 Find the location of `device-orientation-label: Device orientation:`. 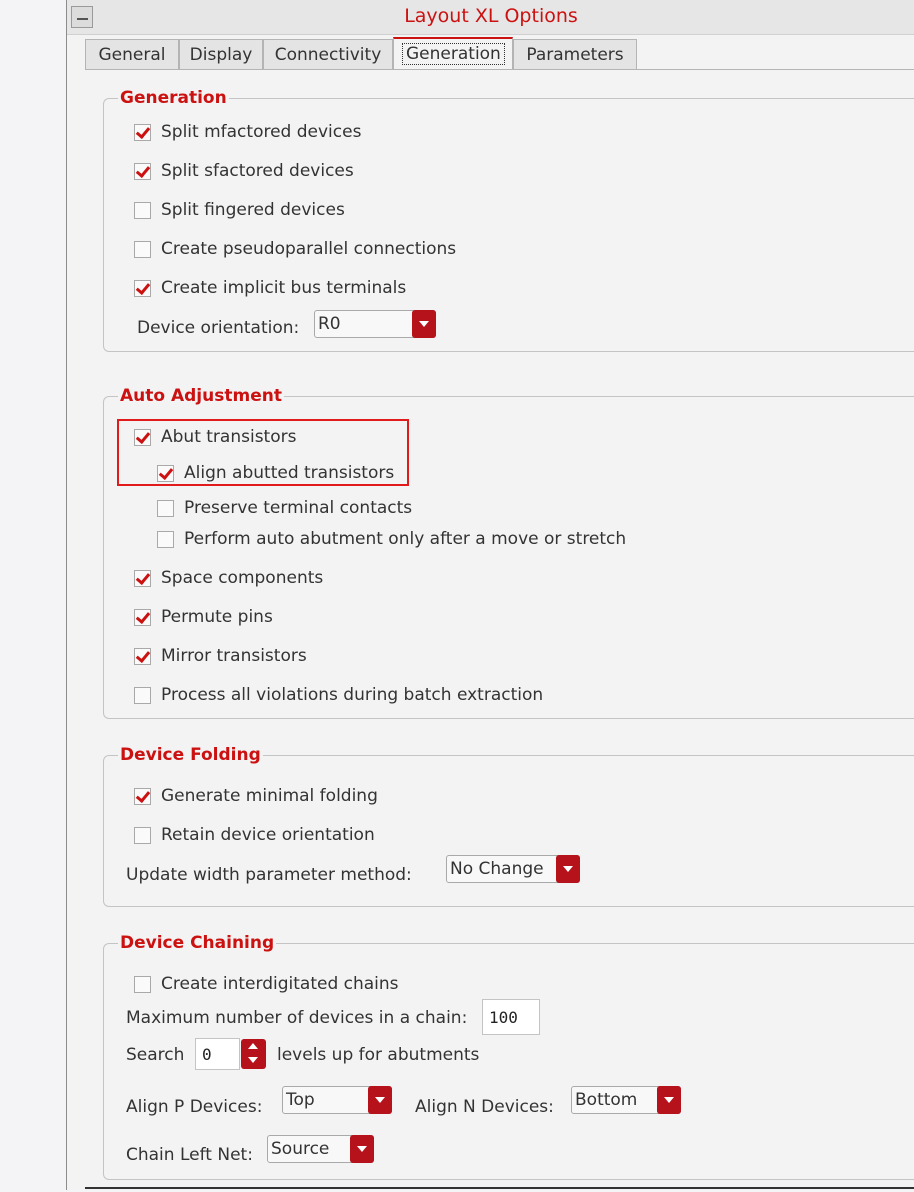

device-orientation-label: Device orientation: is located at coordinates (218, 328).